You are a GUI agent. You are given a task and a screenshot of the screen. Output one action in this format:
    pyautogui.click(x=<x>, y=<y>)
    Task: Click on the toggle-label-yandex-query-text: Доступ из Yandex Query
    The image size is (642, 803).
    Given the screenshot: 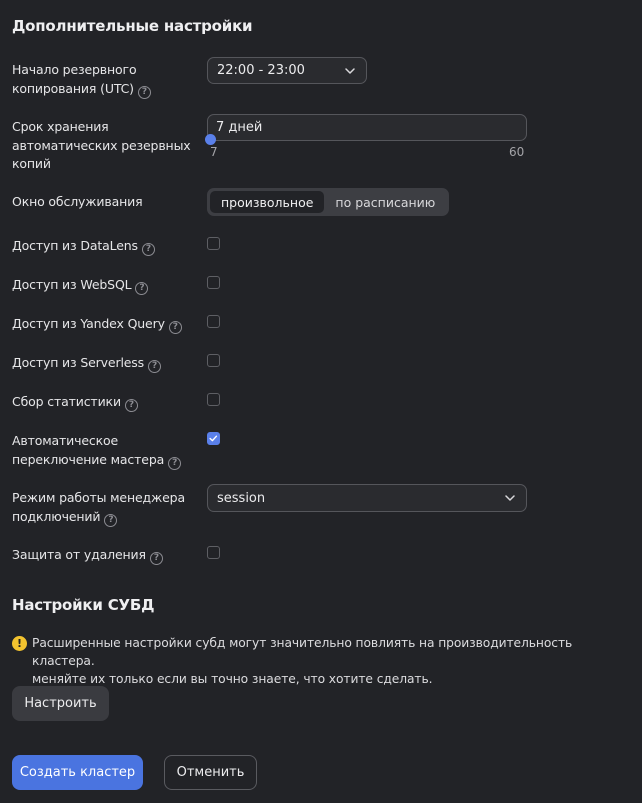 What is the action you would take?
    pyautogui.click(x=88, y=323)
    